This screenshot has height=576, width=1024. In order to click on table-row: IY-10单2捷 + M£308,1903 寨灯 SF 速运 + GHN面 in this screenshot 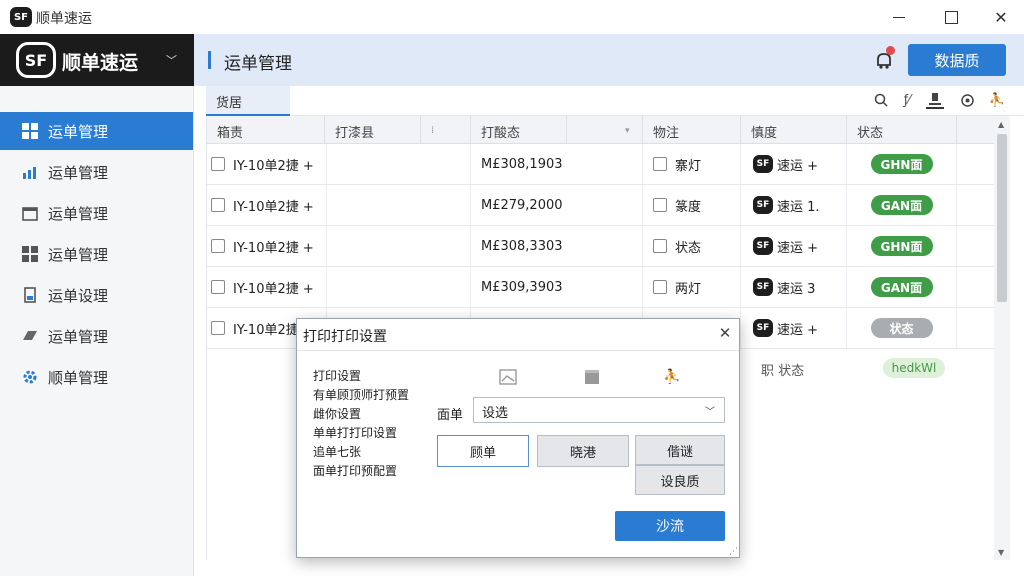, I will do `click(601, 164)`.